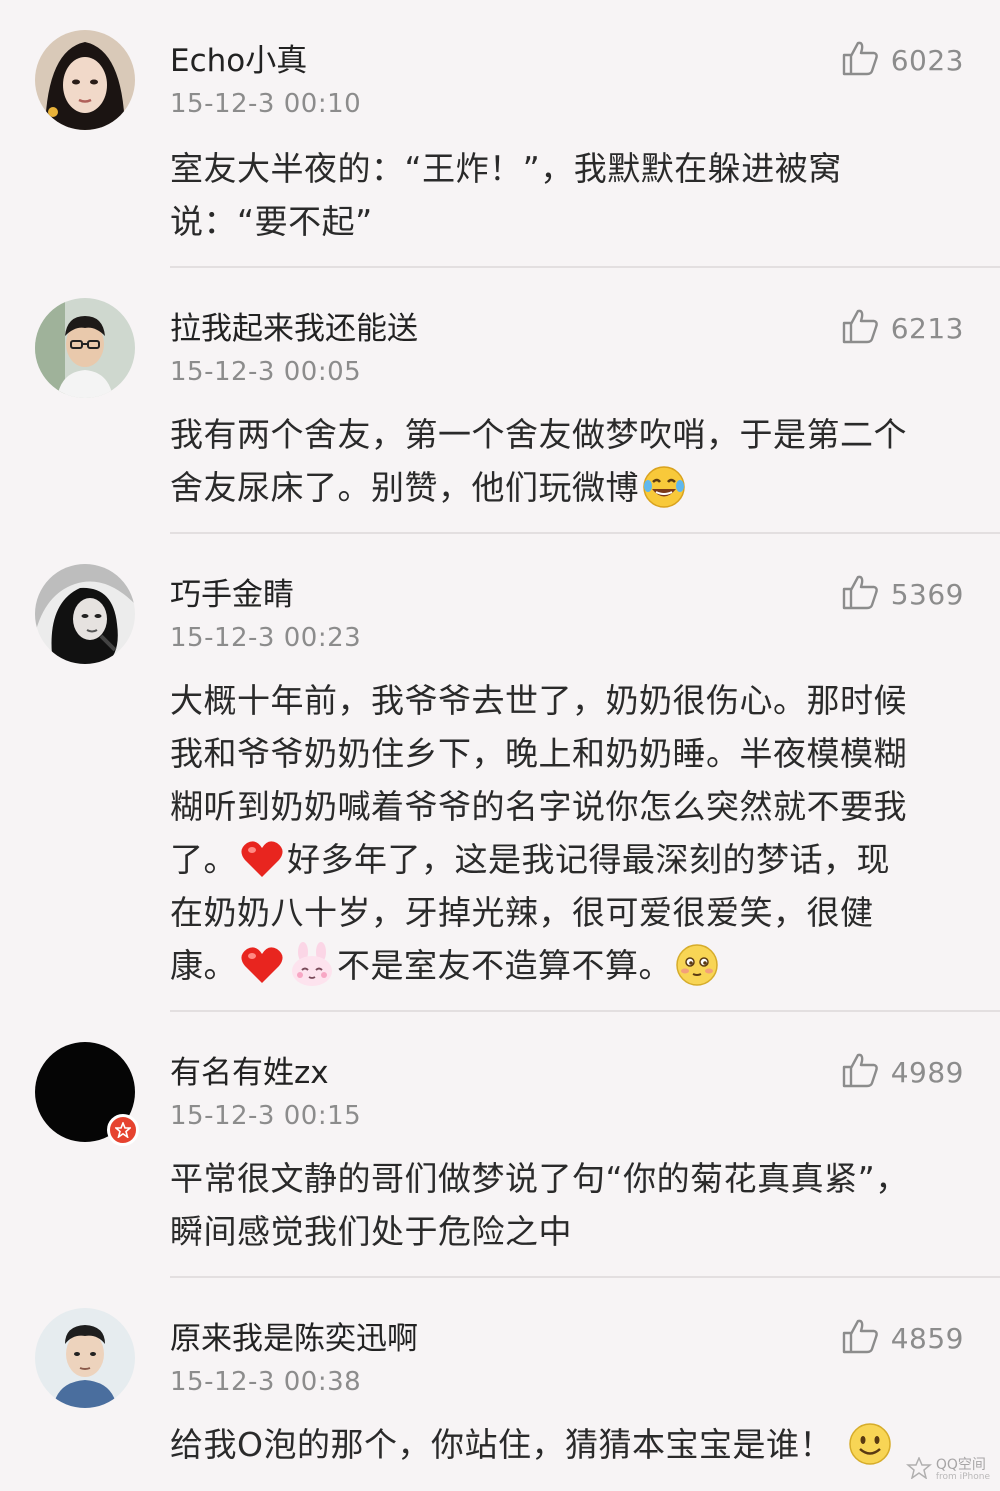 This screenshot has height=1491, width=1000. What do you see at coordinates (664, 487) in the screenshot?
I see `laughing-tears-emoji` at bounding box center [664, 487].